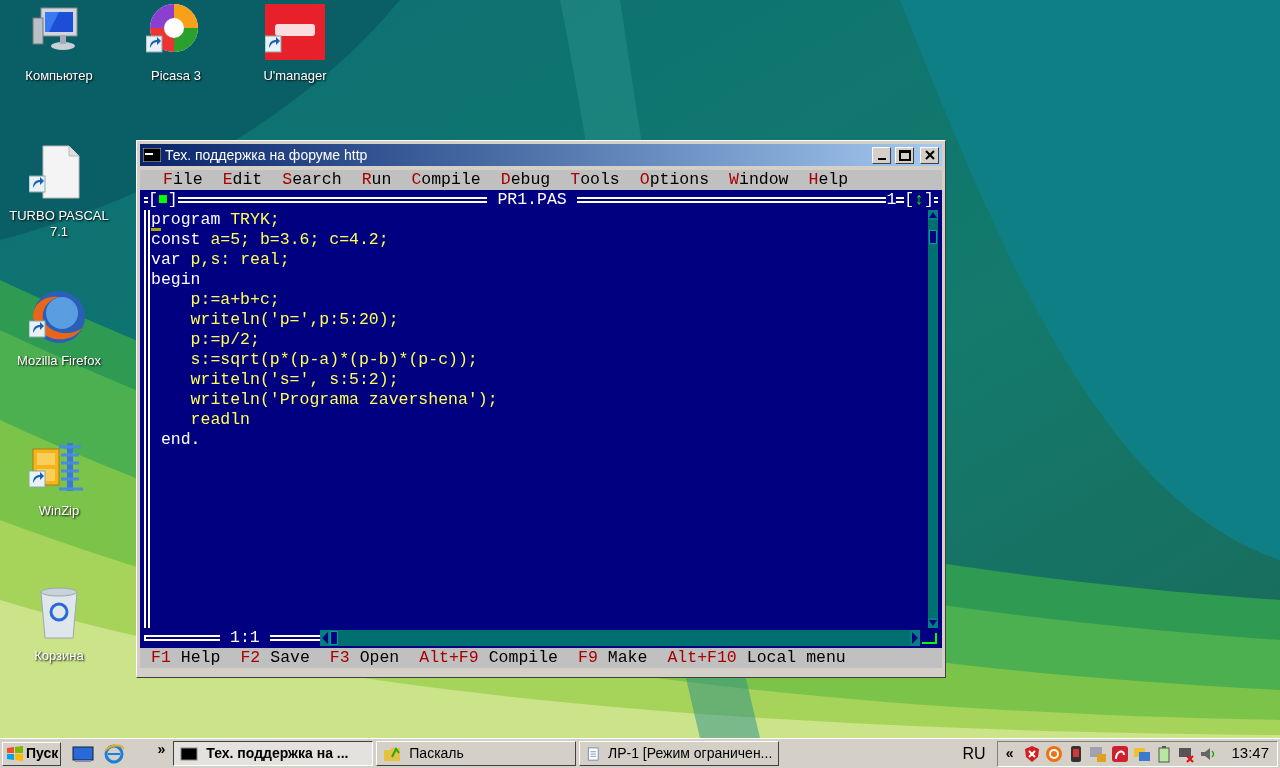  I want to click on hotkey-label: Open, so click(379, 658).